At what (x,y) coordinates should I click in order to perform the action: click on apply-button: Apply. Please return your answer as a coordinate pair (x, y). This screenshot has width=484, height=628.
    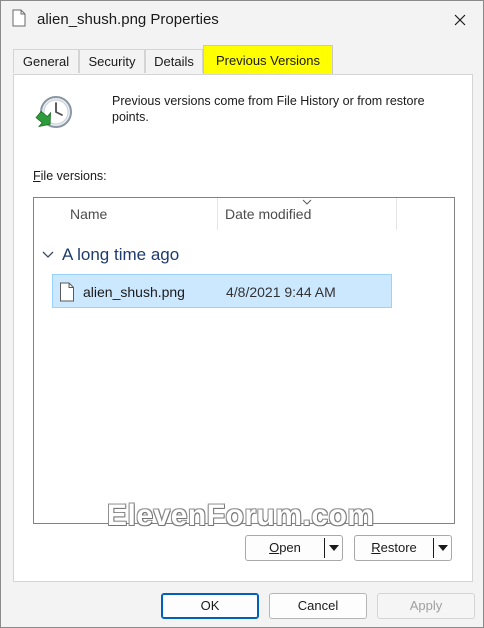
    Looking at the image, I should click on (426, 606).